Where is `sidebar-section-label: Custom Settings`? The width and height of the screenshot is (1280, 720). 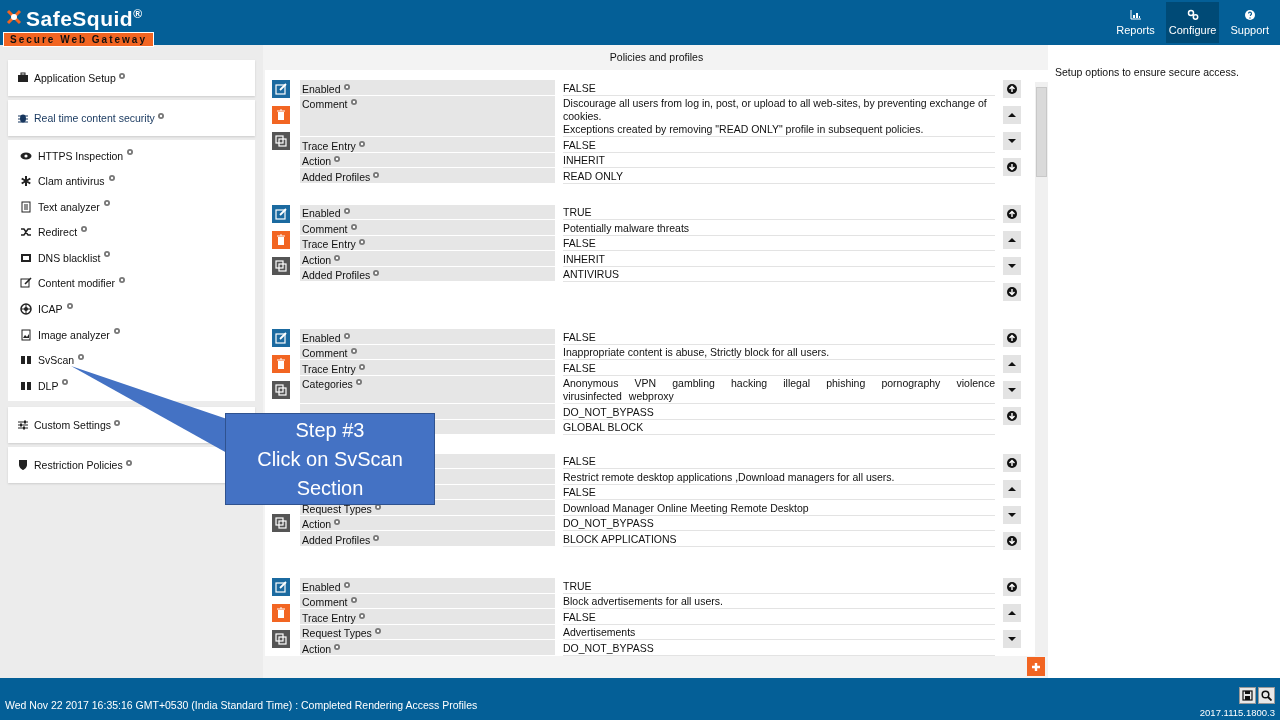
sidebar-section-label: Custom Settings is located at coordinates (73, 425).